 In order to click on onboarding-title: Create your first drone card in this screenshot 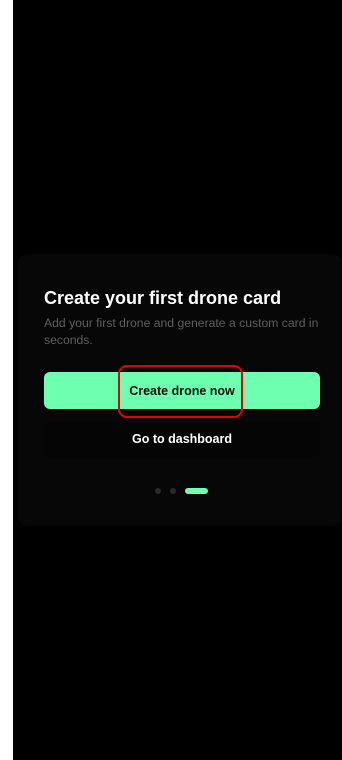, I will do `click(163, 298)`.